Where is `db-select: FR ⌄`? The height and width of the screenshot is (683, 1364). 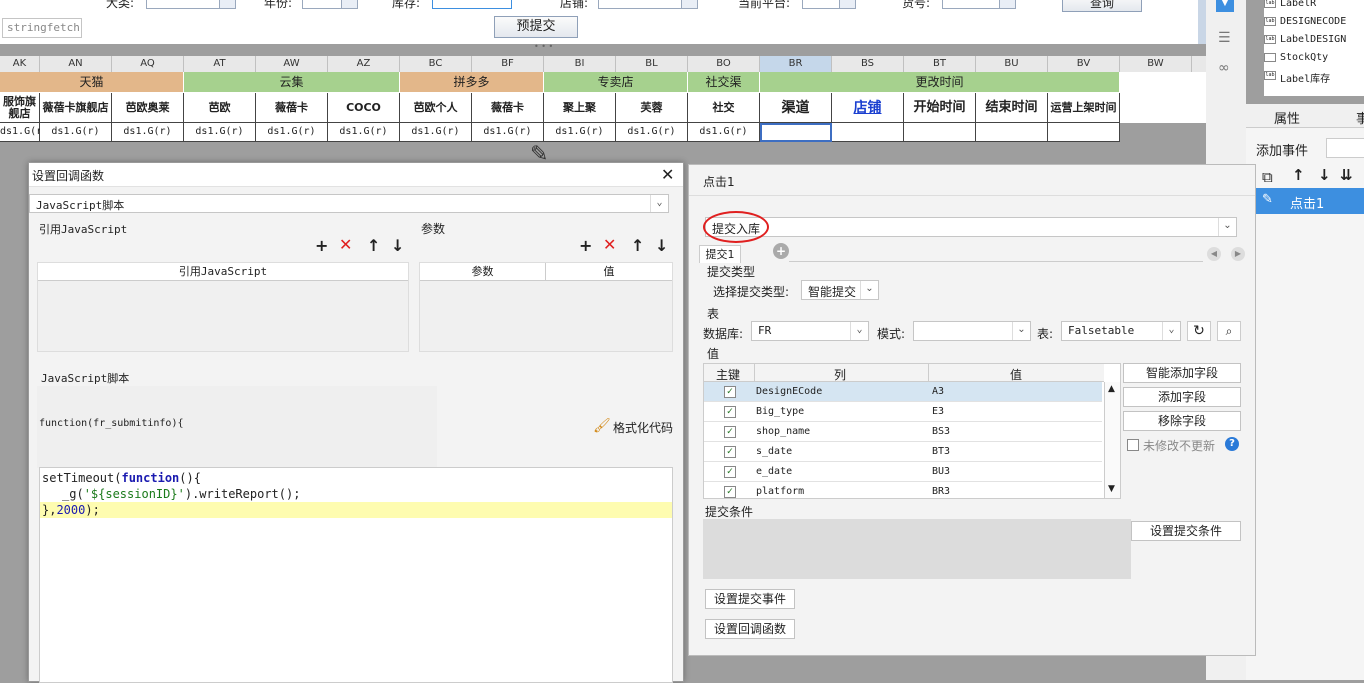
db-select: FR ⌄ is located at coordinates (810, 331).